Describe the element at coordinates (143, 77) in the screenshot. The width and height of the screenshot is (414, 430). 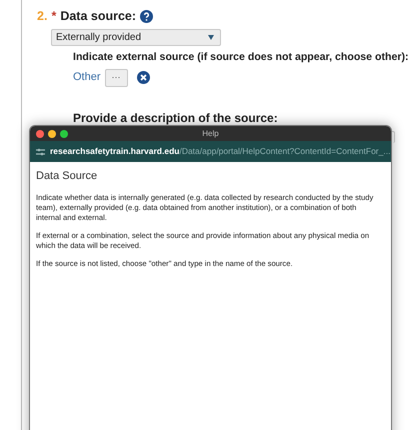
I see `remove-icon` at that location.